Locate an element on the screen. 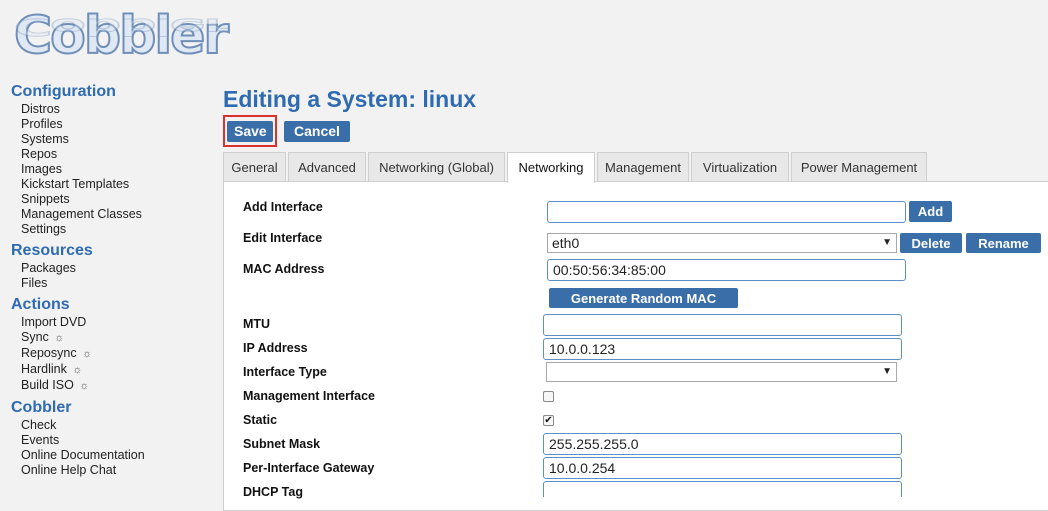 The height and width of the screenshot is (511, 1048). static-checkbox: ✔ is located at coordinates (548, 420).